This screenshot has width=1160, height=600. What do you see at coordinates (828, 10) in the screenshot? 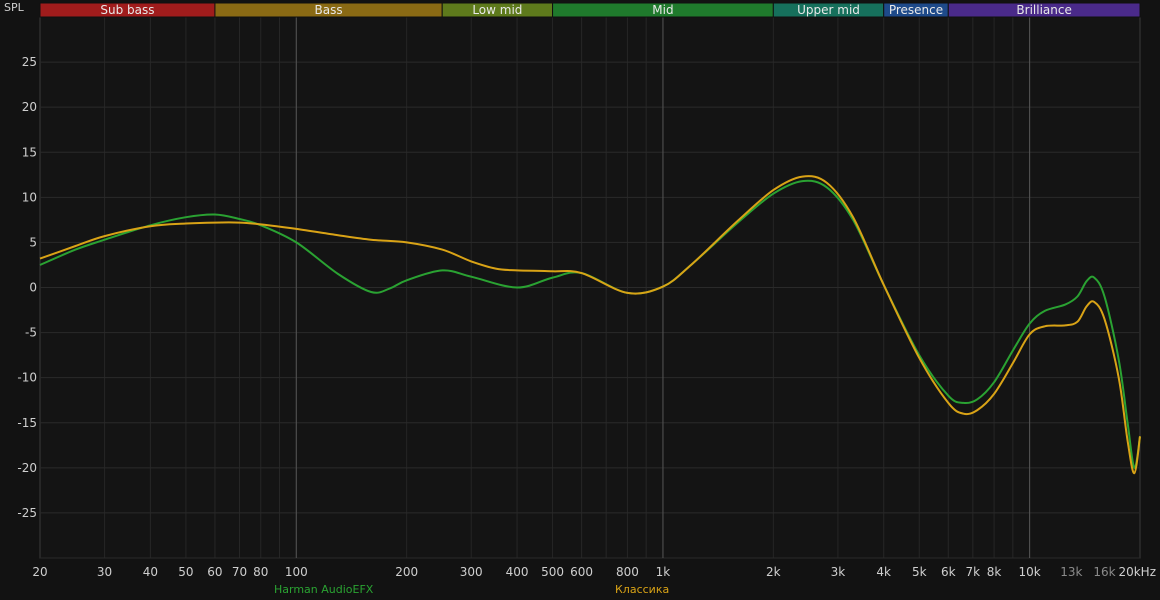
I see `band-label: Upper mid` at bounding box center [828, 10].